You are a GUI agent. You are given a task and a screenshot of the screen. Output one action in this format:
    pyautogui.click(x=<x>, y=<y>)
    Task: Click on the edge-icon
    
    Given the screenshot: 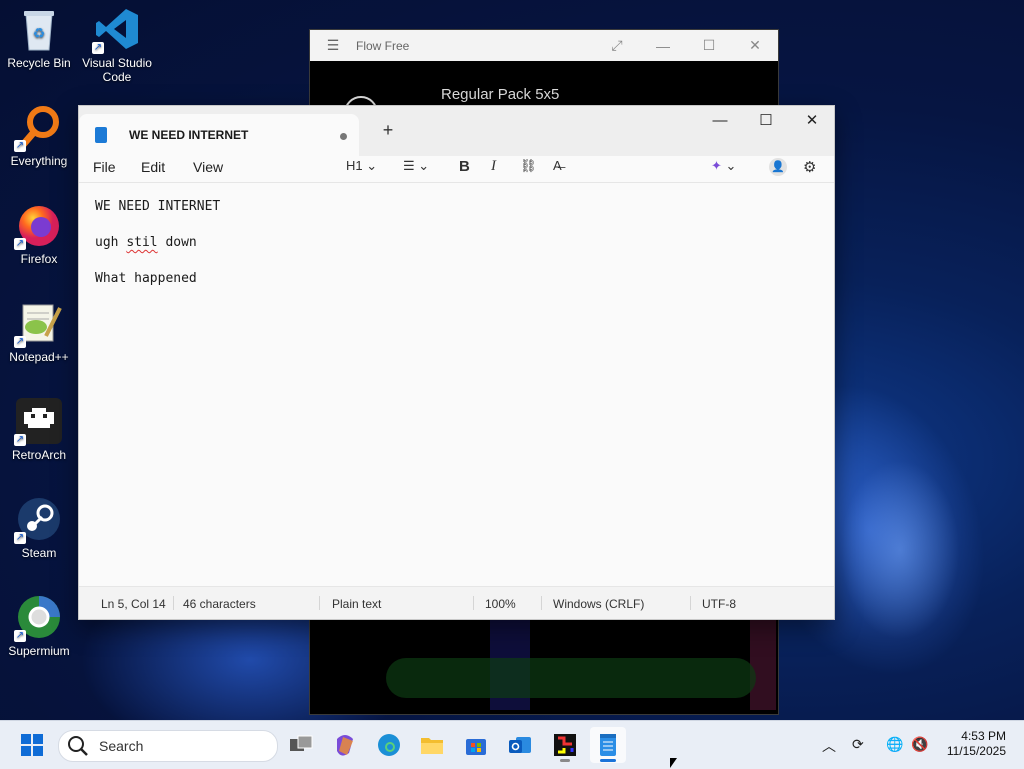 What is the action you would take?
    pyautogui.click(x=389, y=745)
    